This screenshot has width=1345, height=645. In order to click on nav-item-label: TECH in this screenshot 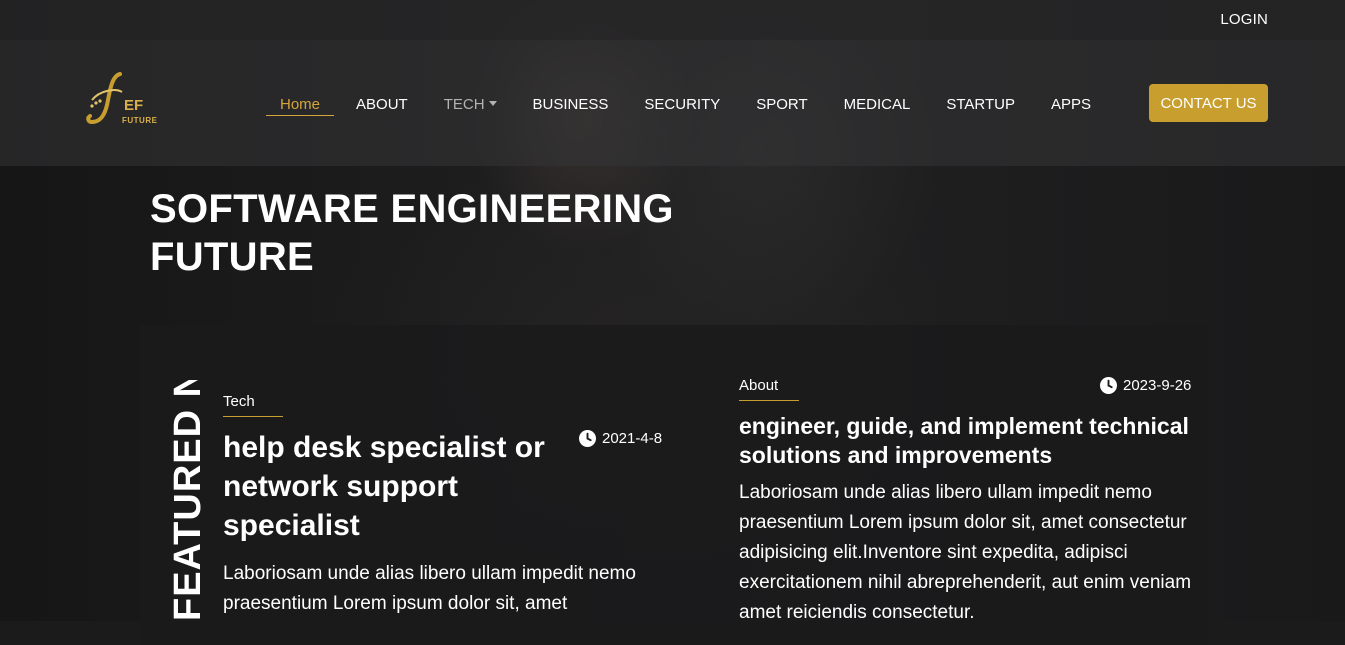, I will do `click(464, 104)`.